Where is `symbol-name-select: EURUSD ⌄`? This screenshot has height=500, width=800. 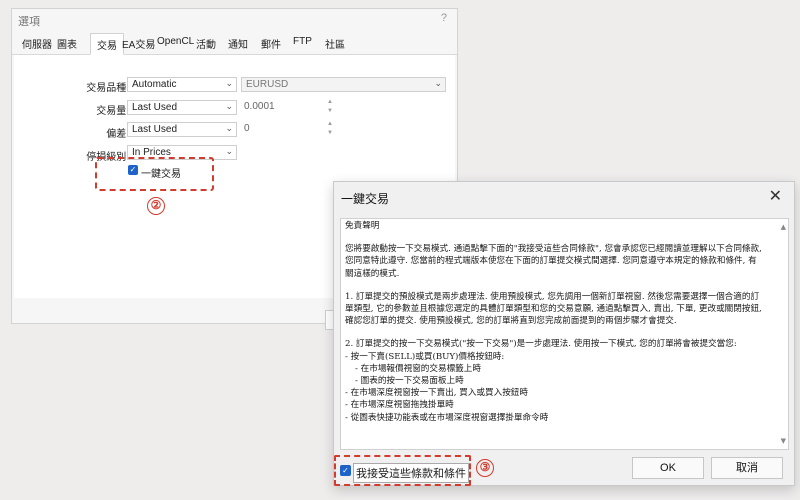
symbol-name-select: EURUSD ⌄ is located at coordinates (343, 84).